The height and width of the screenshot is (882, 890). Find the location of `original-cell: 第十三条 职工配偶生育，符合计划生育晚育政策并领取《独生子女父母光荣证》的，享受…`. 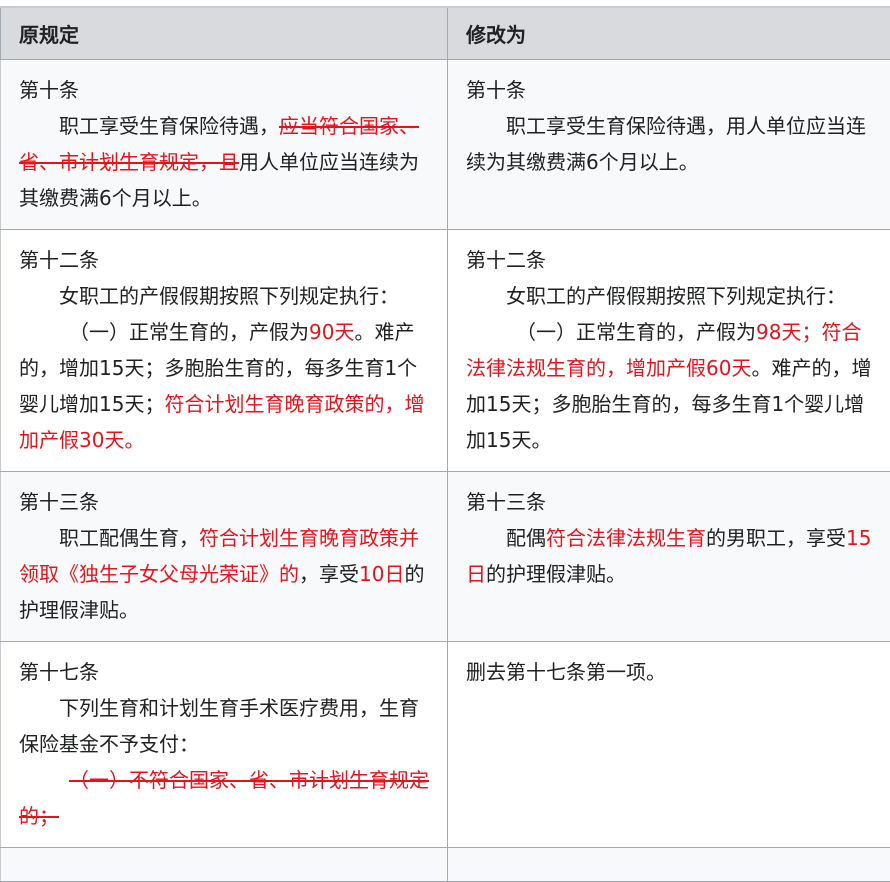

original-cell: 第十三条 职工配偶生育，符合计划生育晚育政策并领取《独生子女父母光荣证》的，享受… is located at coordinates (224, 557).